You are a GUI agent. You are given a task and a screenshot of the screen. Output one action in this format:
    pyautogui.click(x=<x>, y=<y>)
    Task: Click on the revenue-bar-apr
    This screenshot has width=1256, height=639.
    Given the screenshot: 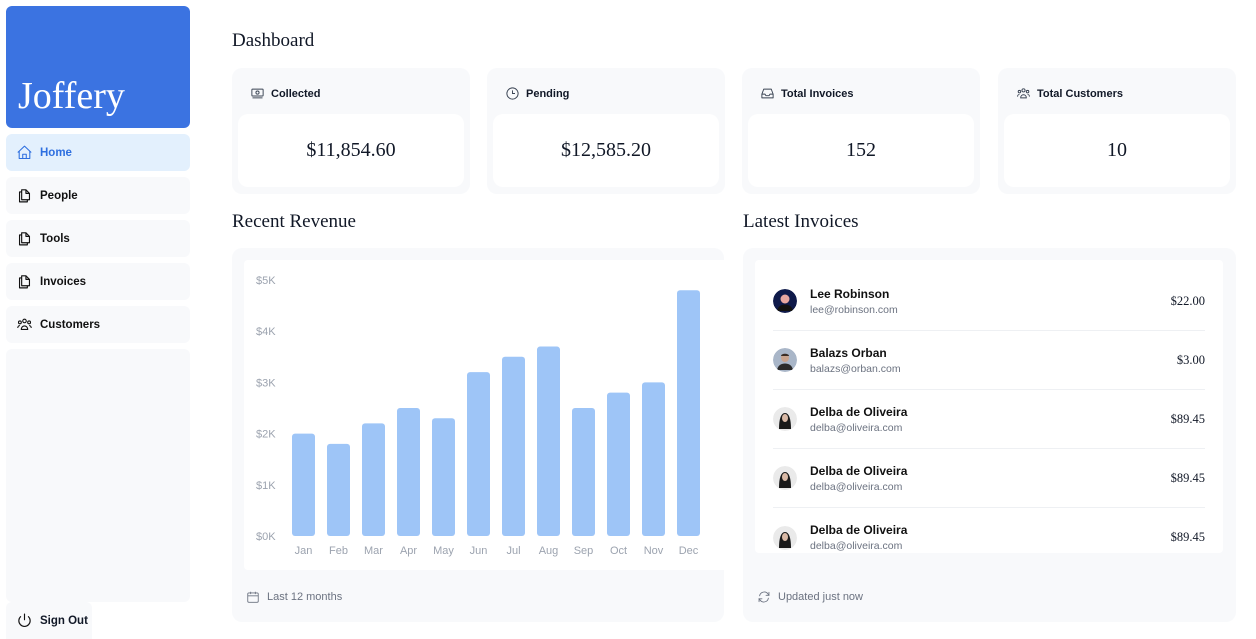 What is the action you would take?
    pyautogui.click(x=408, y=472)
    